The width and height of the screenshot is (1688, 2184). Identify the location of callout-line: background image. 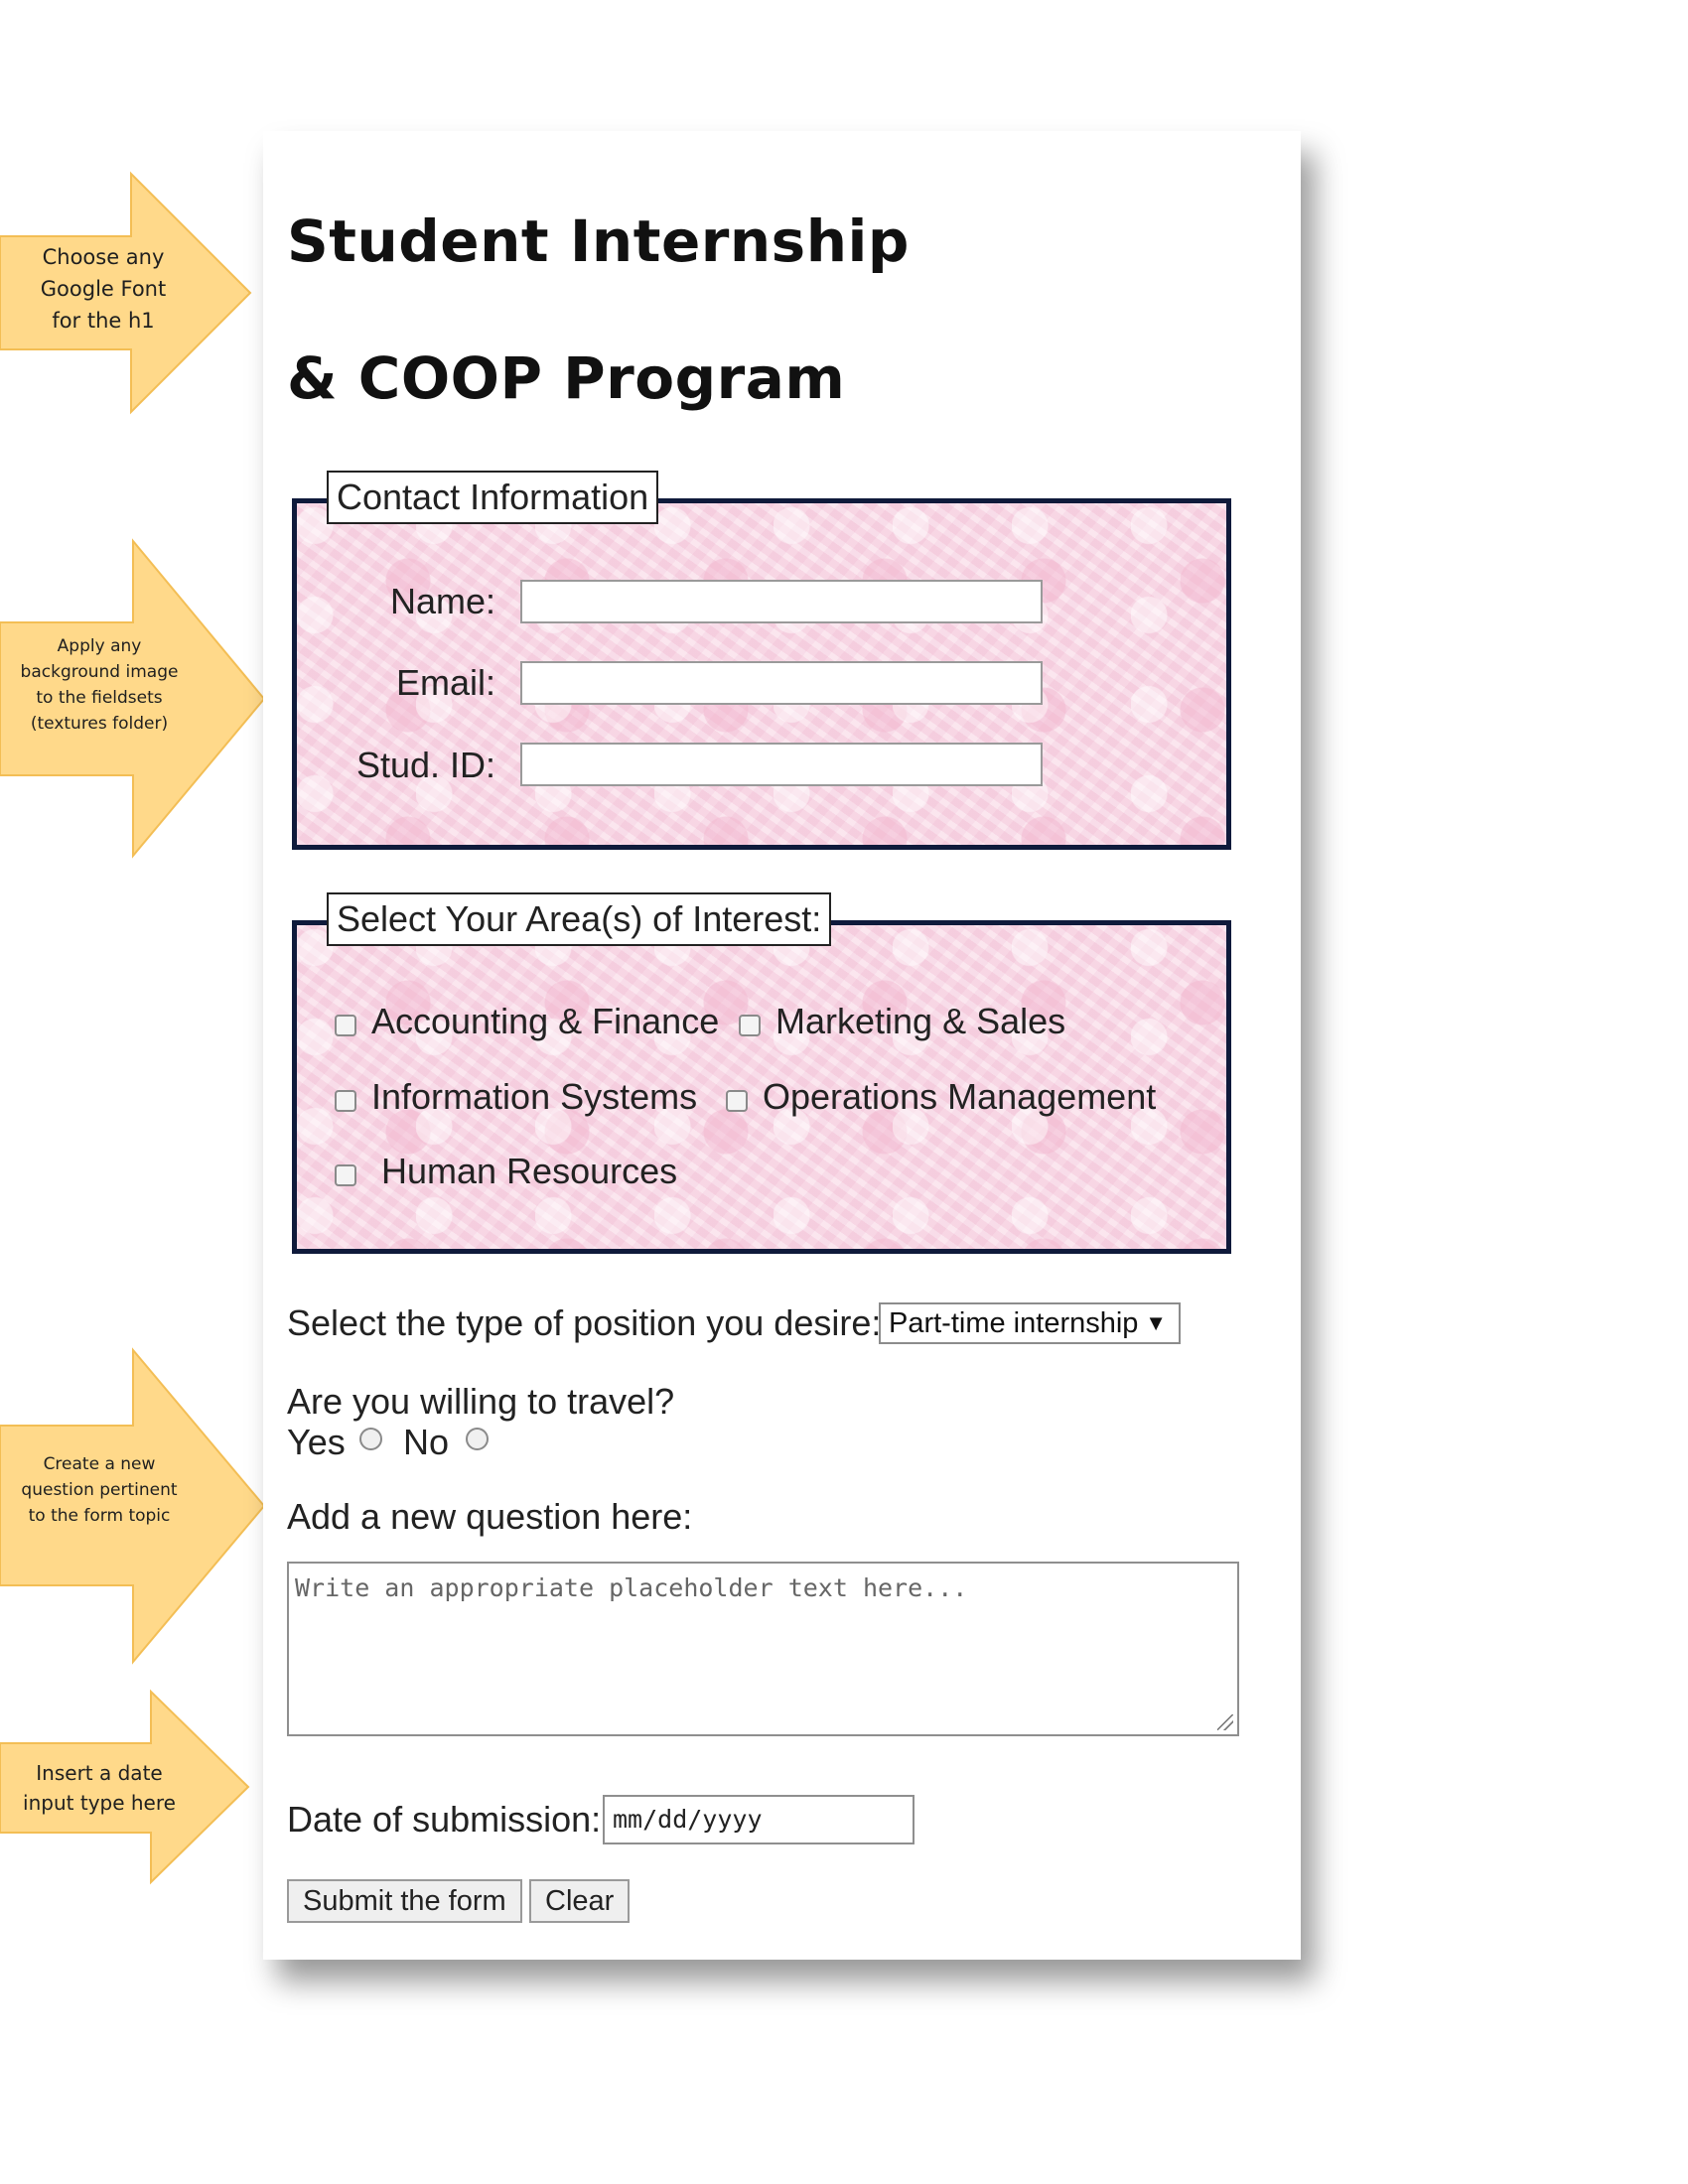
(99, 672).